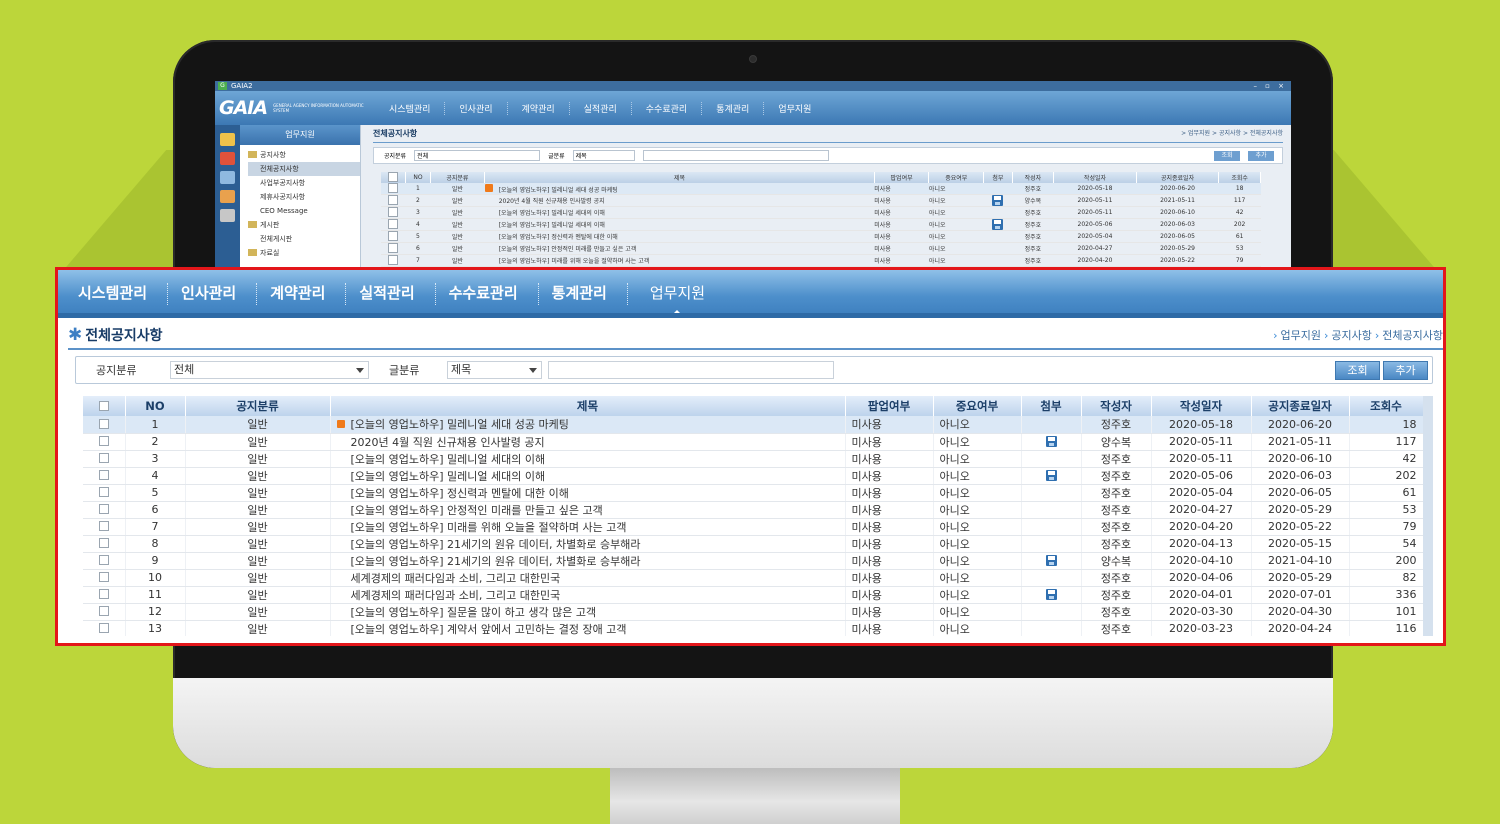 Image resolution: width=1500 pixels, height=824 pixels. What do you see at coordinates (601, 108) in the screenshot?
I see `small-menu-item: 실적관리` at bounding box center [601, 108].